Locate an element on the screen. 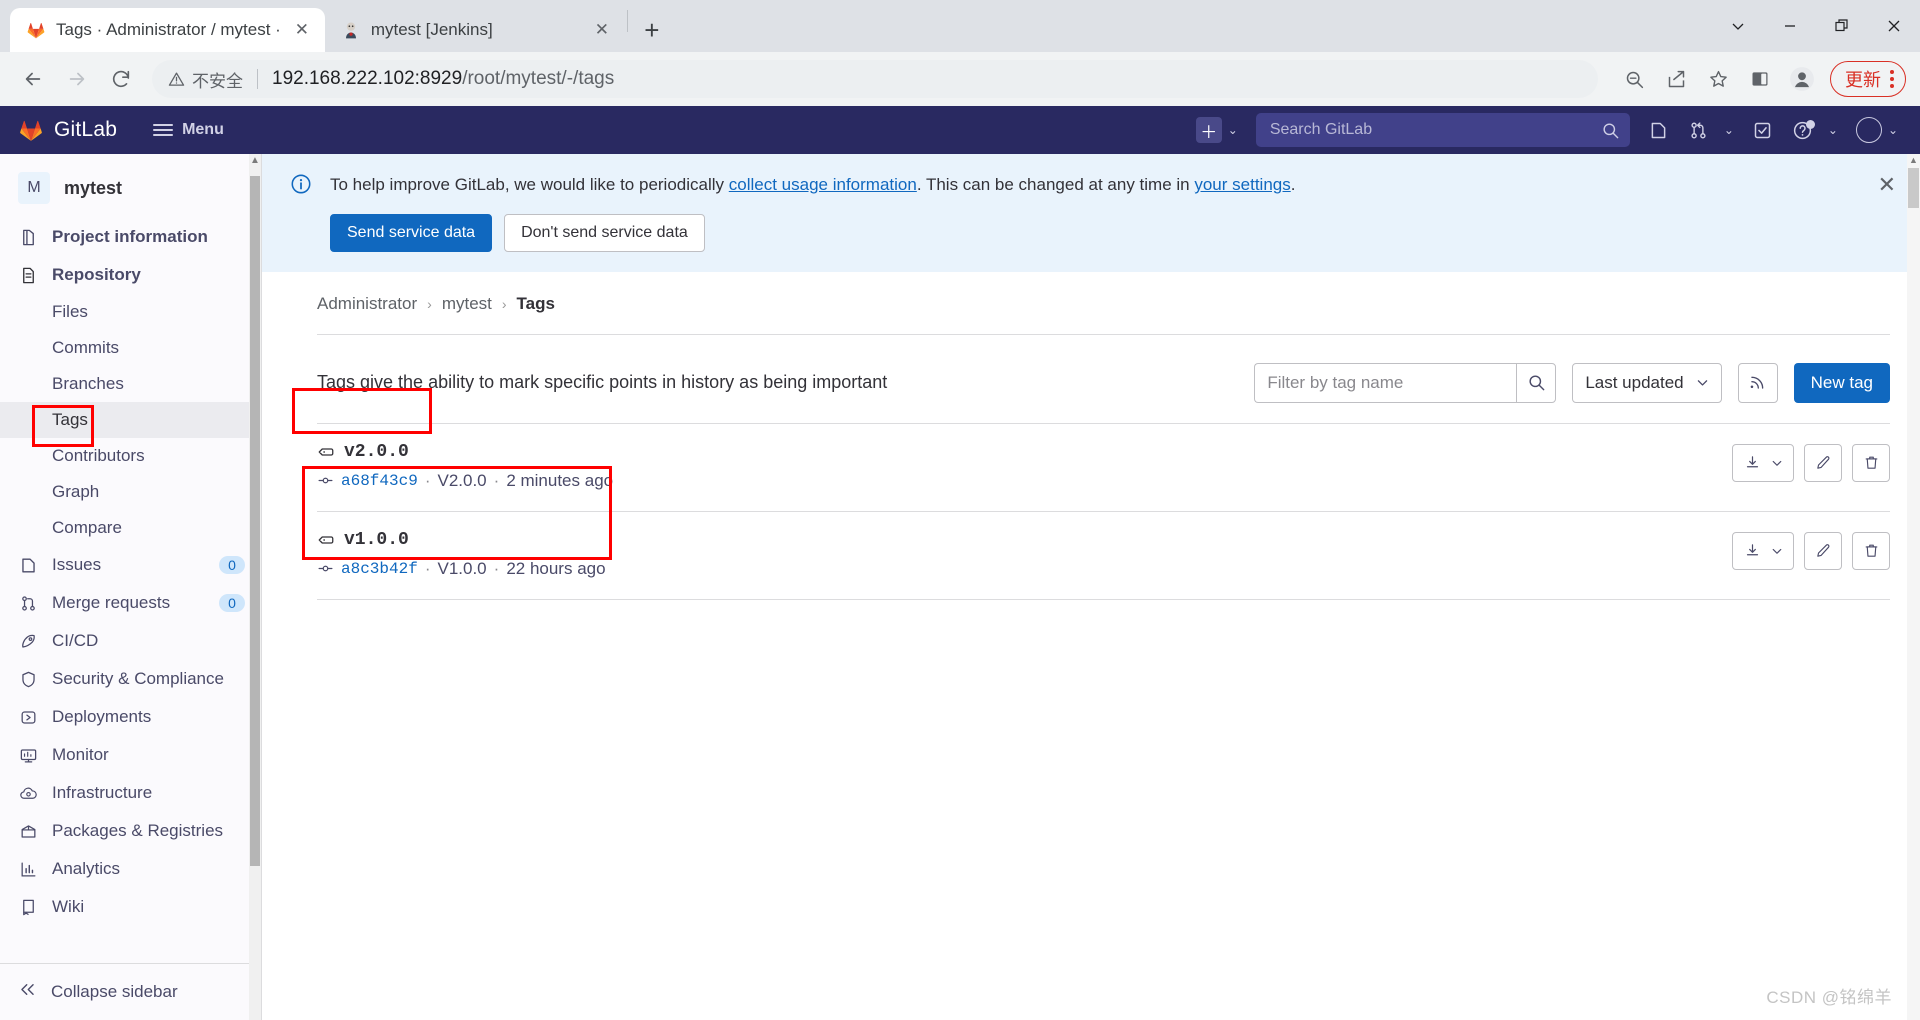  profile-icon is located at coordinates (1802, 79).